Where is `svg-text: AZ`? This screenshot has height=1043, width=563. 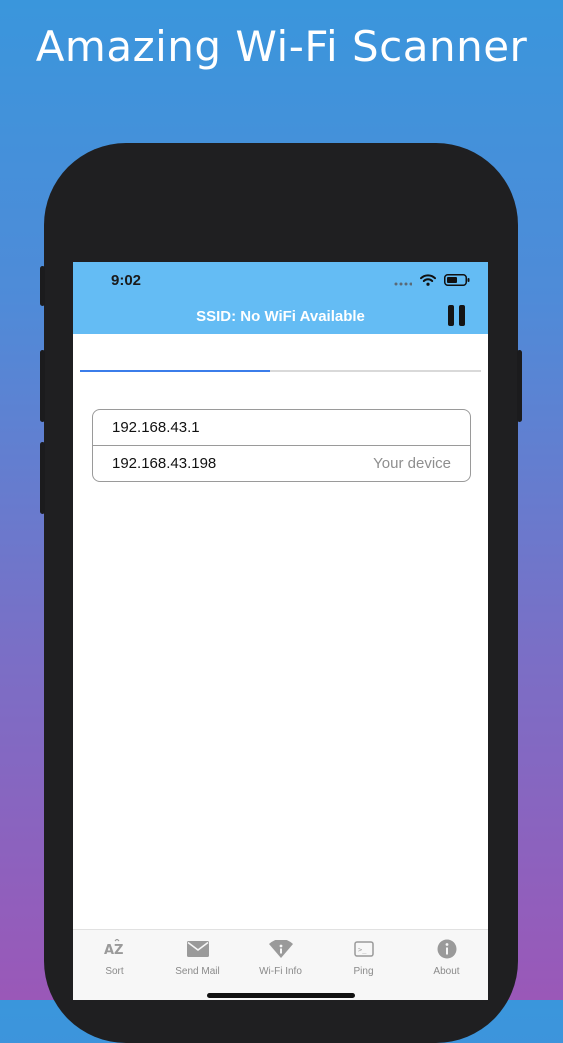 svg-text: AZ is located at coordinates (114, 950).